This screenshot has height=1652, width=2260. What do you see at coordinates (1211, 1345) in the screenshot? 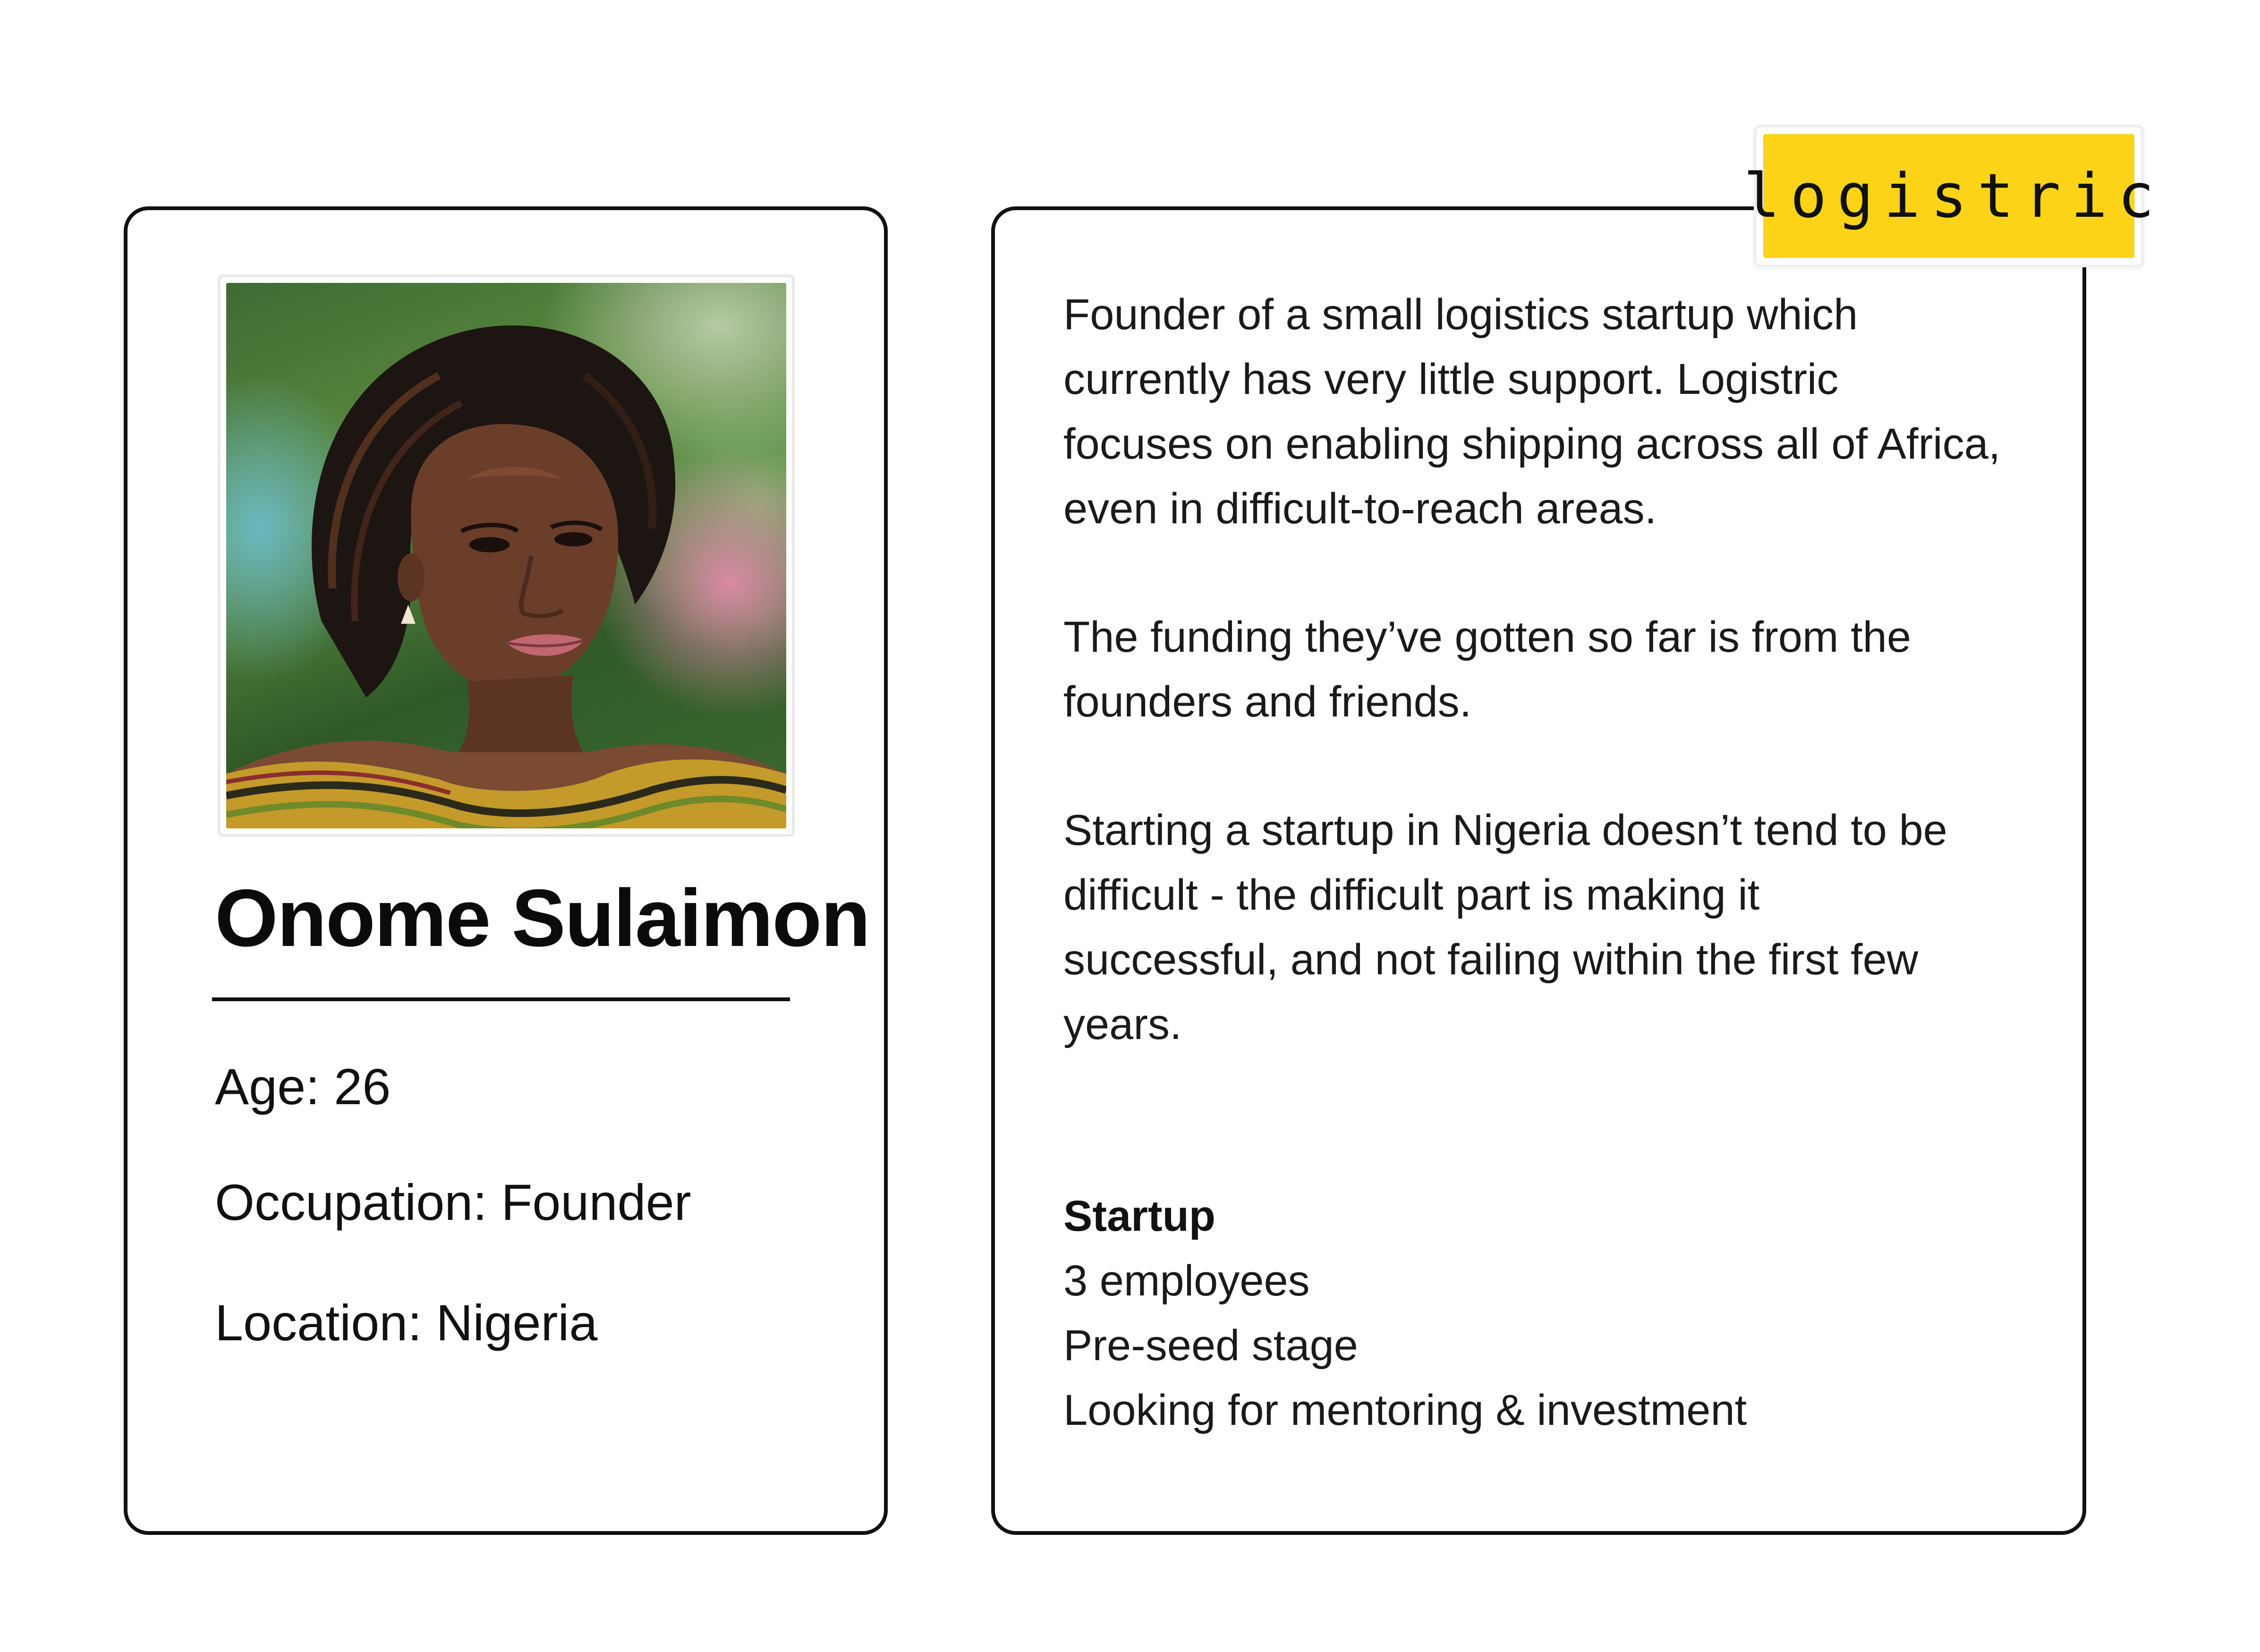
I see `startup-detail-item: Pre-seed stage` at bounding box center [1211, 1345].